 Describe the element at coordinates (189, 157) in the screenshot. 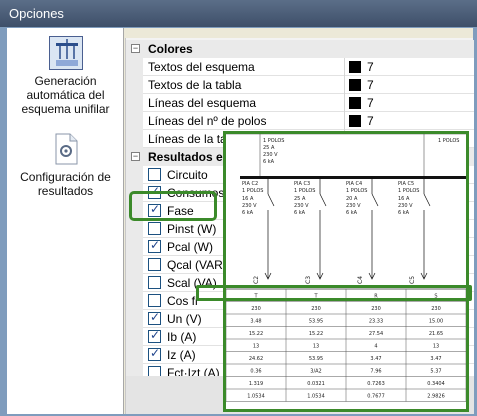

I see `category-label: Resultados en` at that location.